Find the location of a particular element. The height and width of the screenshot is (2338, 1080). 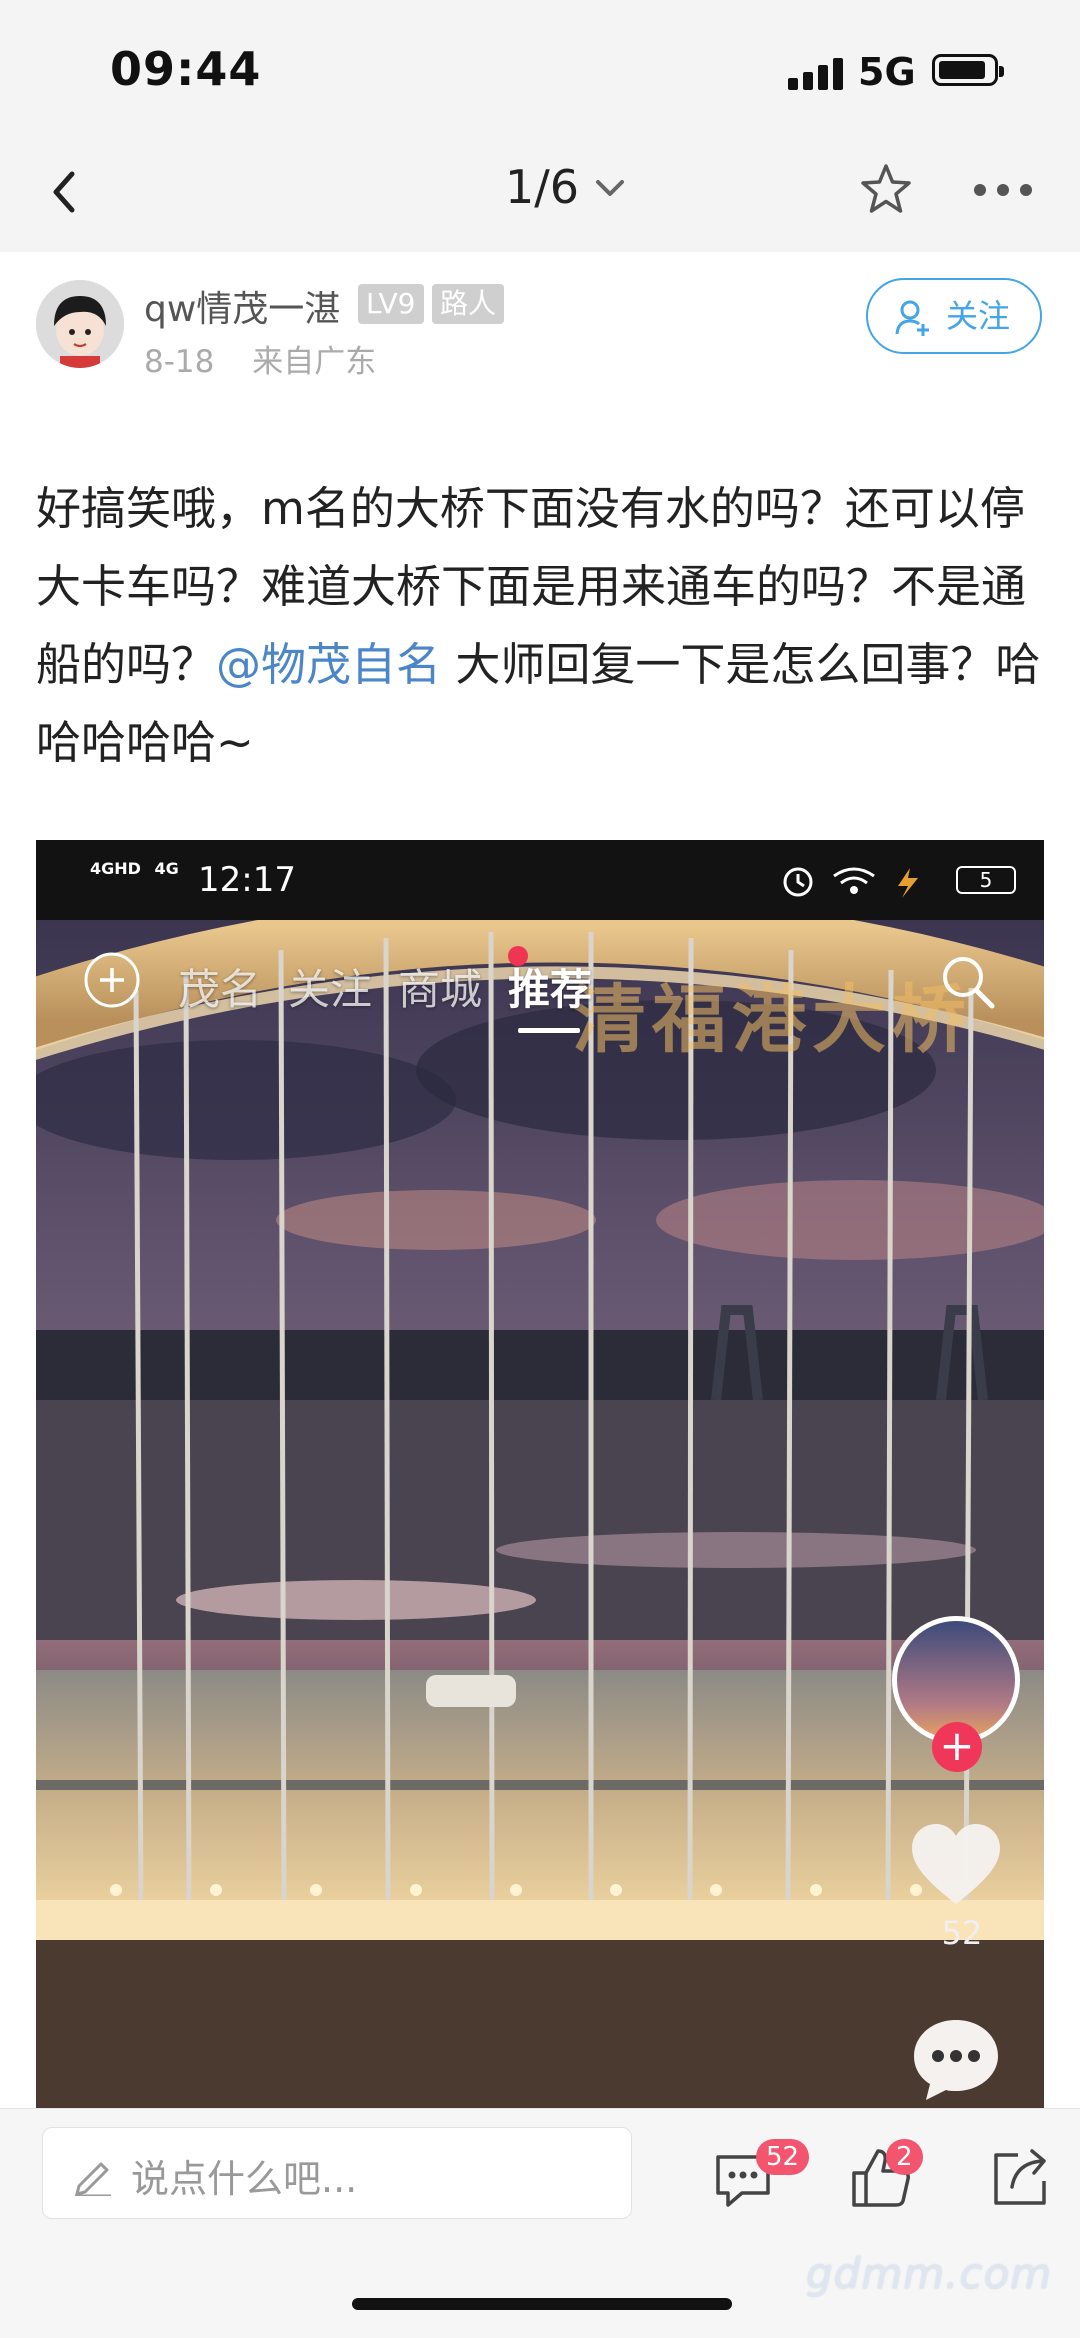

nav-bar: 1/6 is located at coordinates (540, 196).